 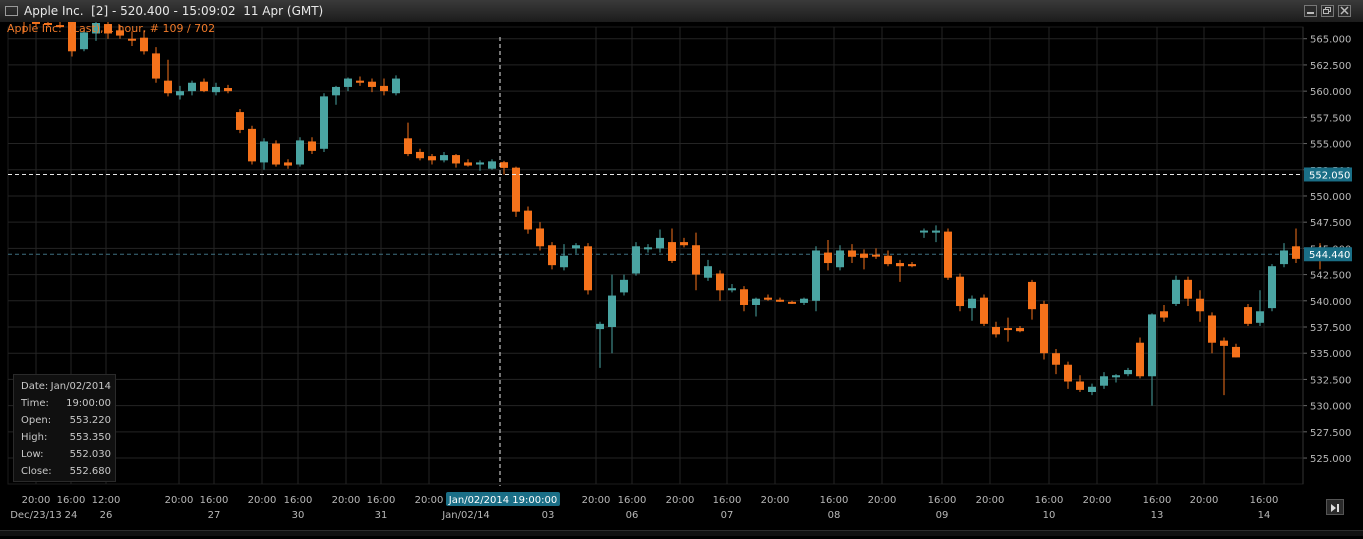 What do you see at coordinates (1335, 507) in the screenshot?
I see `scroll-to-end-button` at bounding box center [1335, 507].